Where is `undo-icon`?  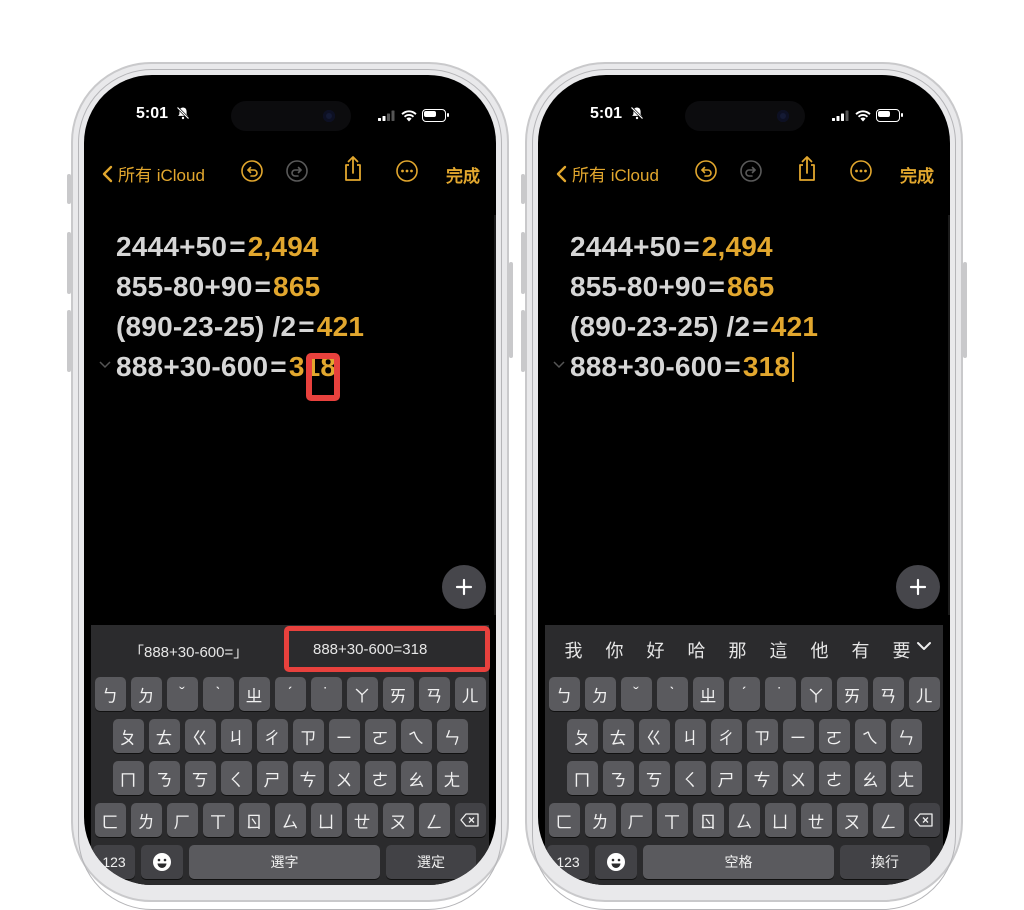
undo-icon is located at coordinates (252, 171).